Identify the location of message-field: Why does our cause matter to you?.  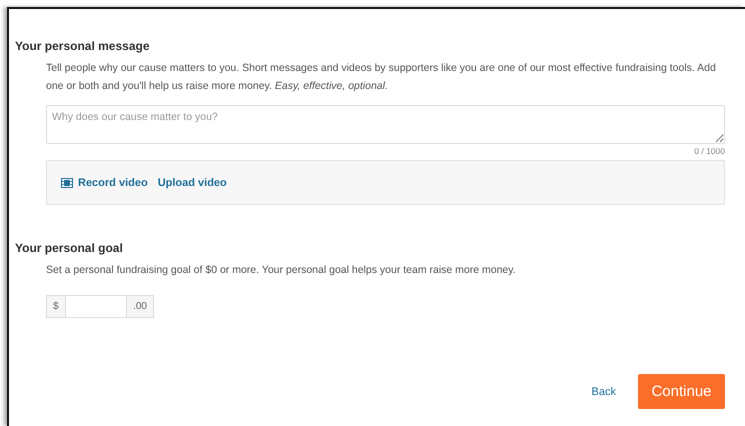
(385, 124).